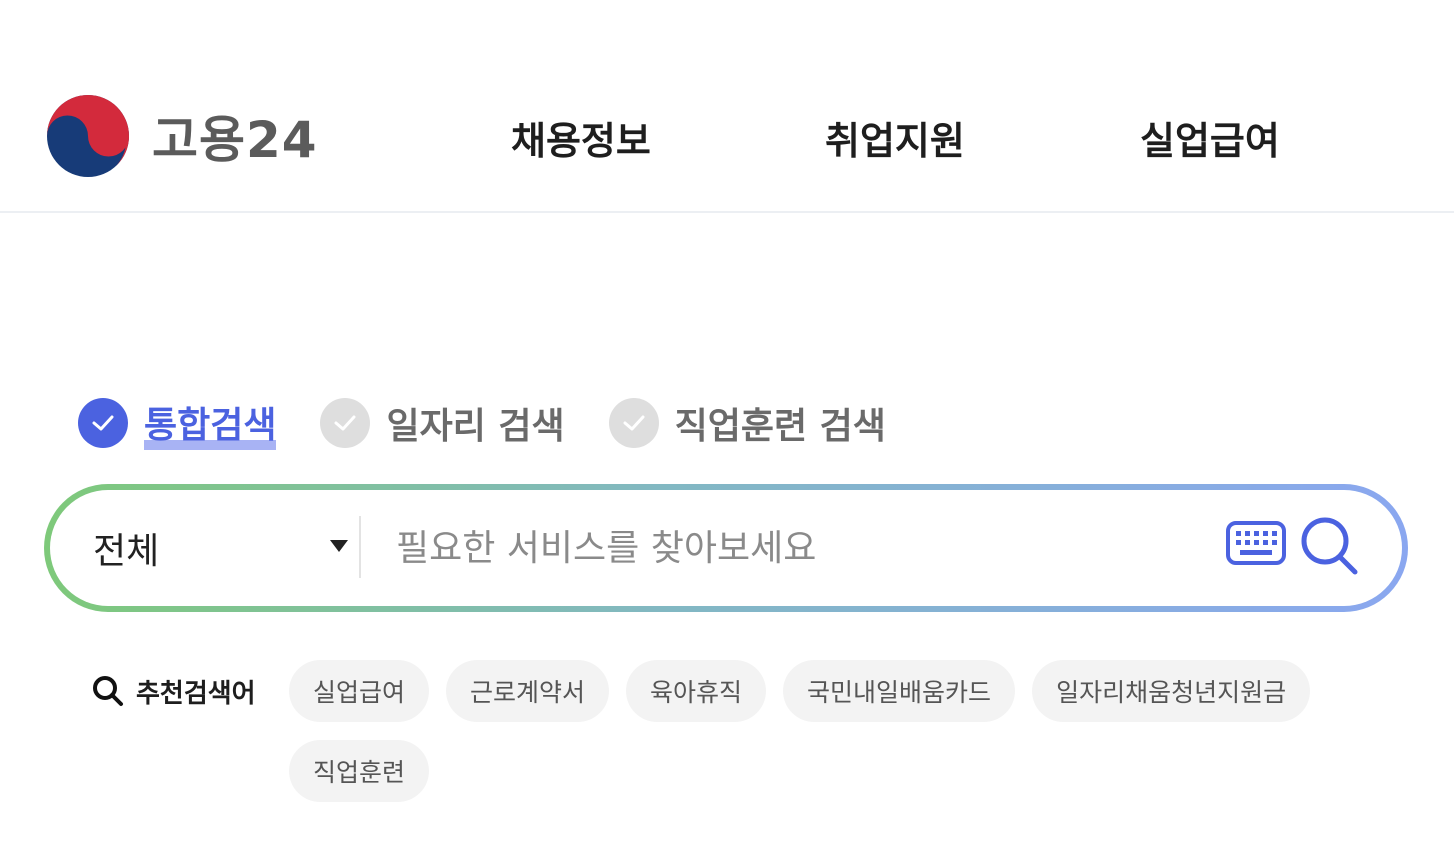  What do you see at coordinates (1171, 691) in the screenshot?
I see `keyword-chip: 일자리채움청년지원금` at bounding box center [1171, 691].